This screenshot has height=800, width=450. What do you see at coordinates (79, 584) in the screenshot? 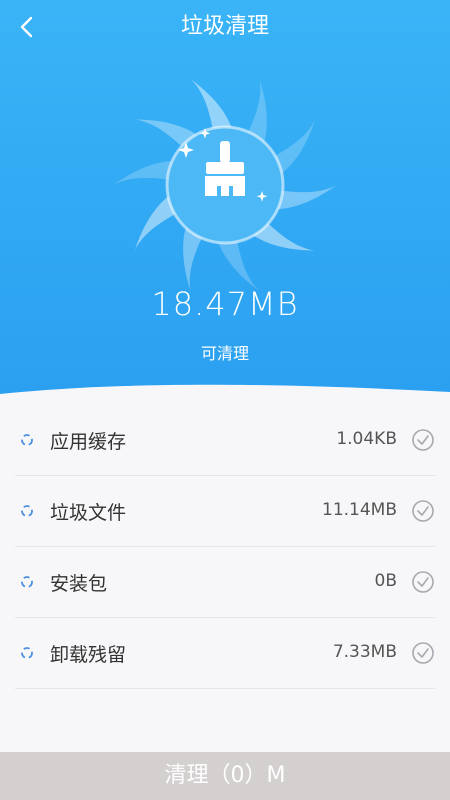
I see `item-label: 安装包` at bounding box center [79, 584].